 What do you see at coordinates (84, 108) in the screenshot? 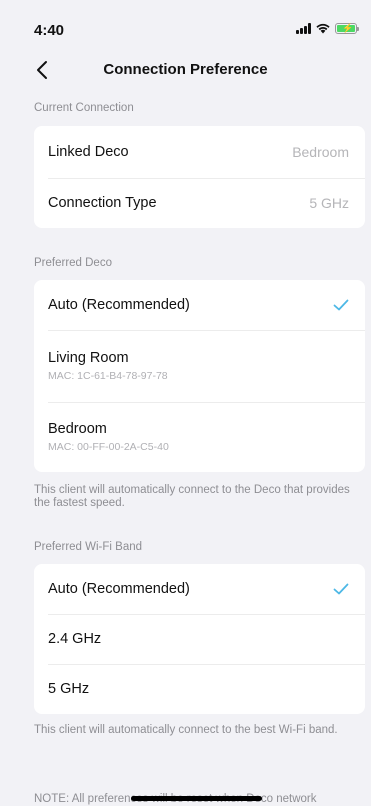
I see `section-header-current-connection: Current Connection` at bounding box center [84, 108].